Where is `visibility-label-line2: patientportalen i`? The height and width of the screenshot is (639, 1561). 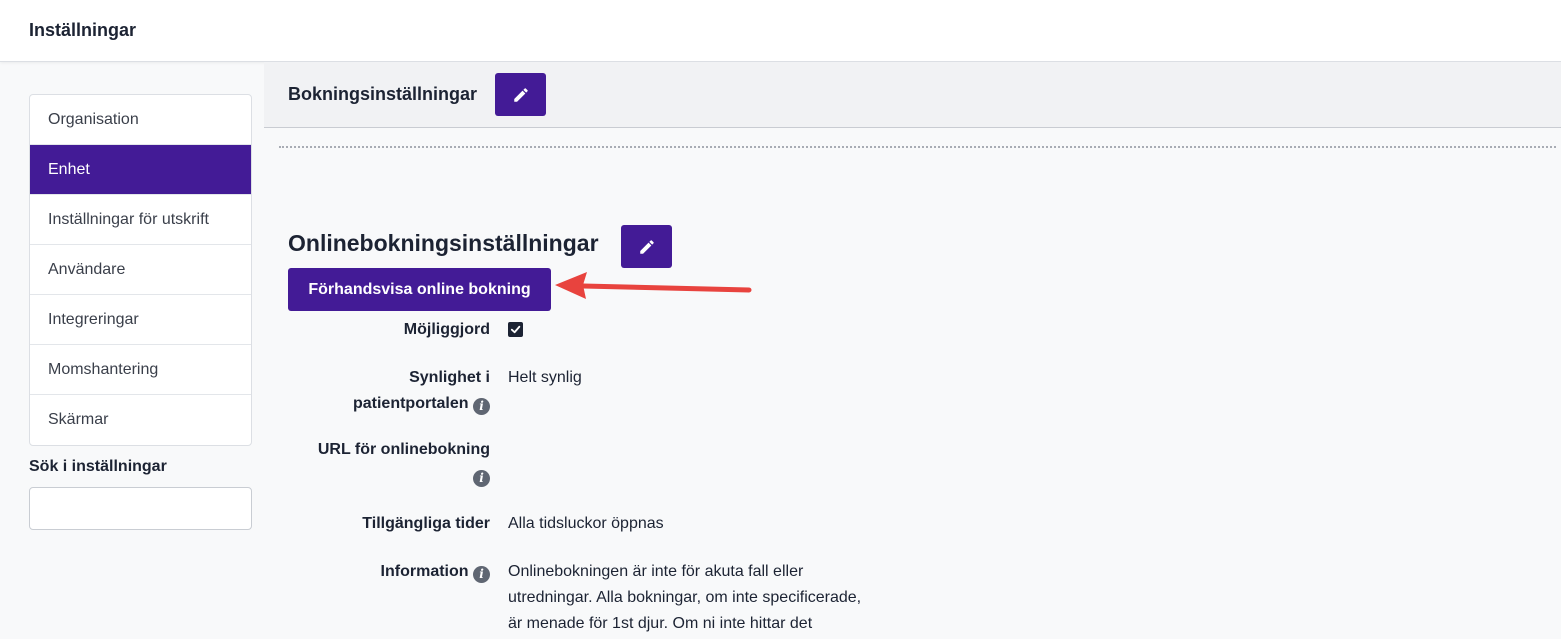
visibility-label-line2: patientportalen i is located at coordinates (421, 404).